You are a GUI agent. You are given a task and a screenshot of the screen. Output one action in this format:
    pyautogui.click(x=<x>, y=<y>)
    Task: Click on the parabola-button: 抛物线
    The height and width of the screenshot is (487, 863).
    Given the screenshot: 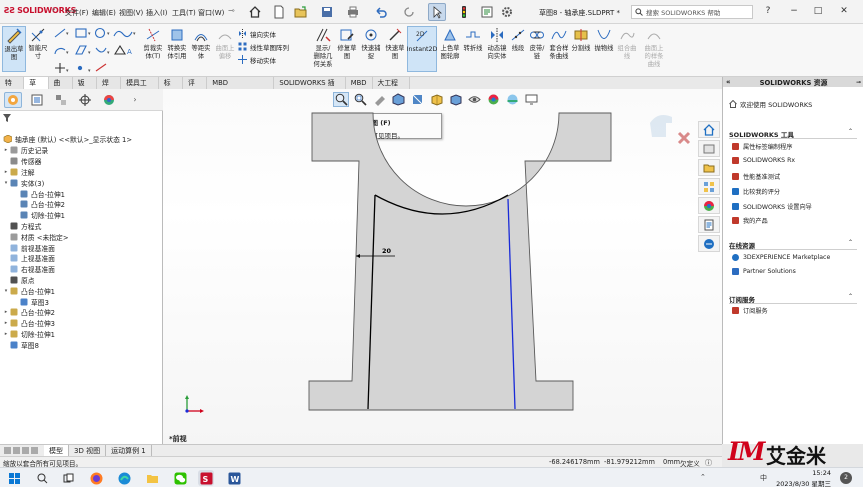 What is the action you would take?
    pyautogui.click(x=604, y=39)
    